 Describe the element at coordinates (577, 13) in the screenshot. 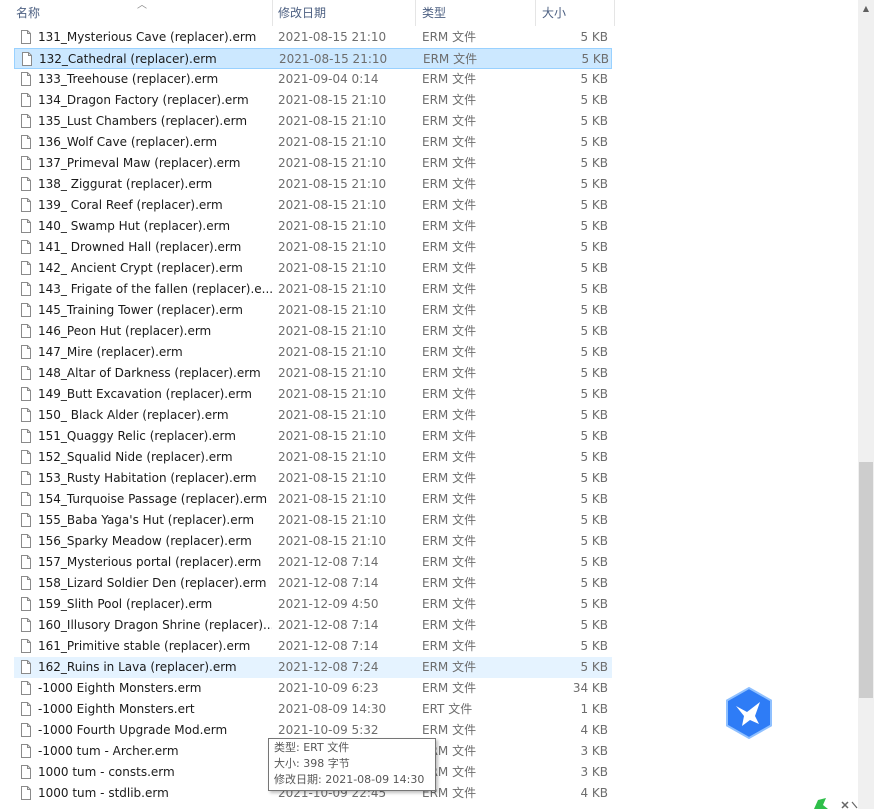

I see `column-header-size: 大小` at that location.